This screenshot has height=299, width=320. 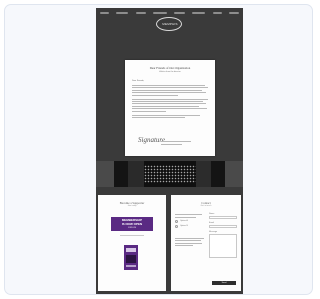 What do you see at coordinates (176, 142) in the screenshot?
I see `signature-note` at bounding box center [176, 142].